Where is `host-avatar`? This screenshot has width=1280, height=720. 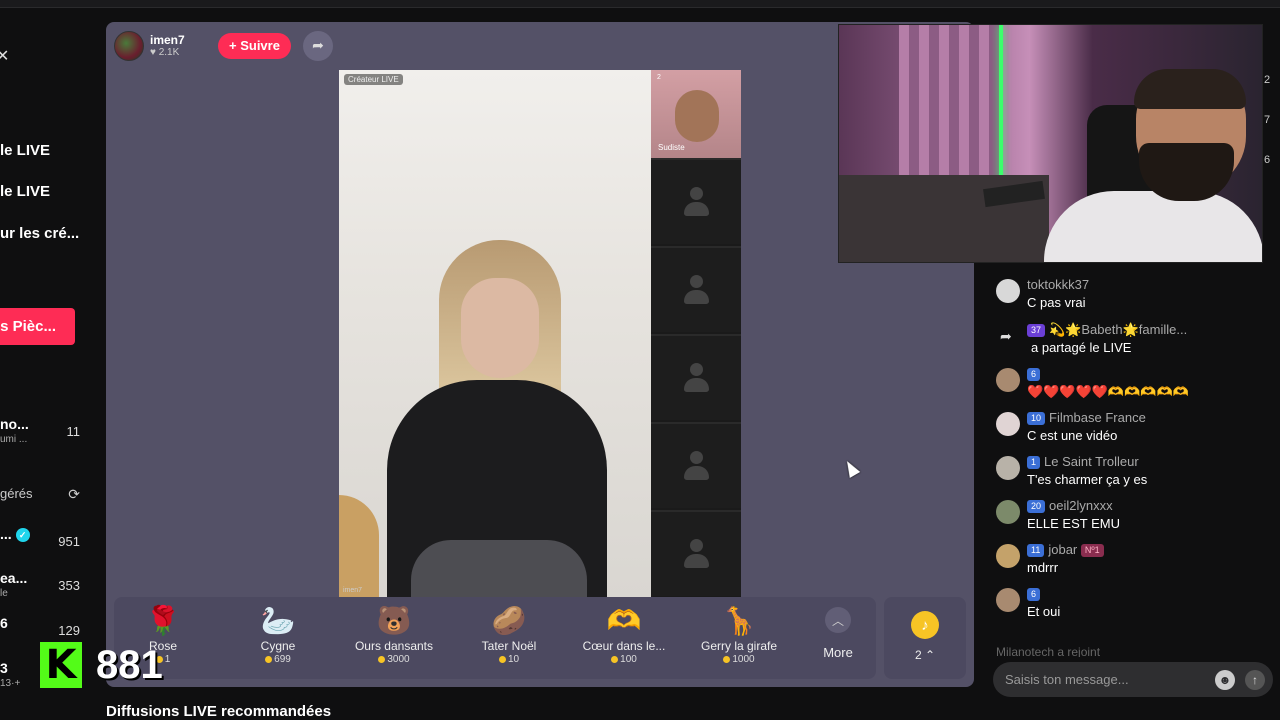
host-avatar is located at coordinates (129, 45).